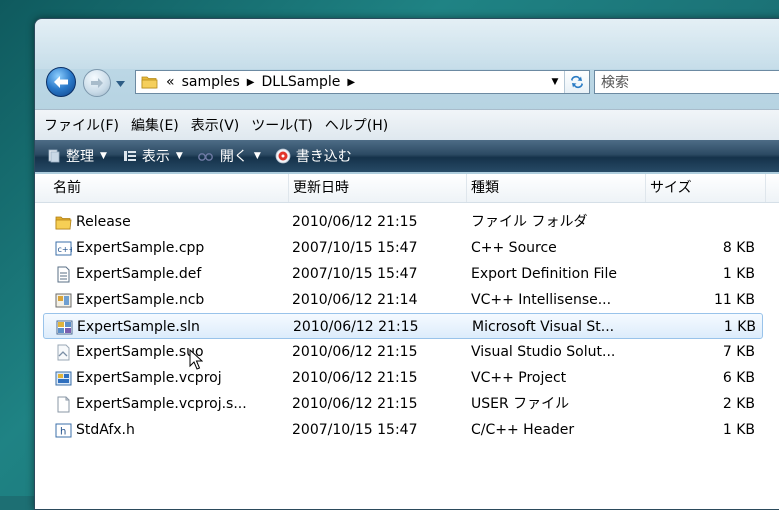 The height and width of the screenshot is (510, 779). What do you see at coordinates (520, 404) in the screenshot?
I see `file-type: USER ファイル` at bounding box center [520, 404].